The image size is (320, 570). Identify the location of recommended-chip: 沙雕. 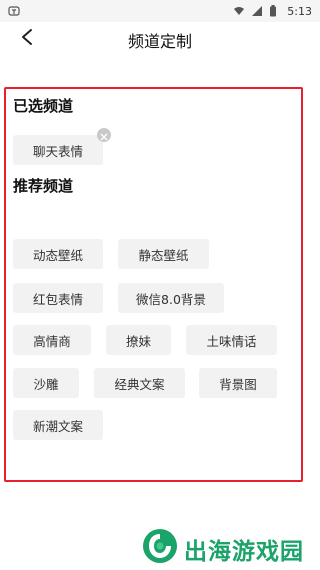
(46, 383).